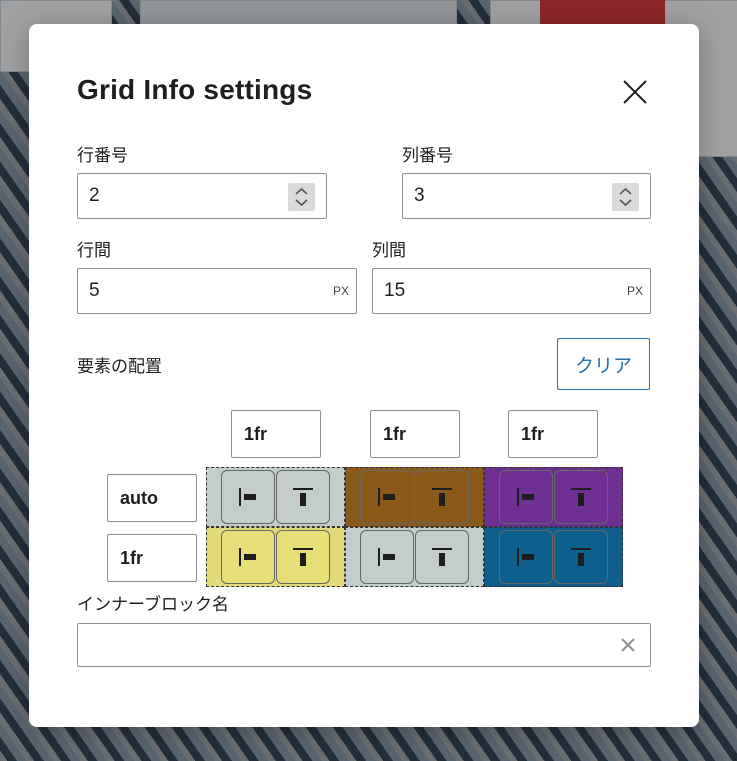 This screenshot has height=761, width=737. What do you see at coordinates (153, 604) in the screenshot?
I see `inner-block-name-label: インナーブロック名` at bounding box center [153, 604].